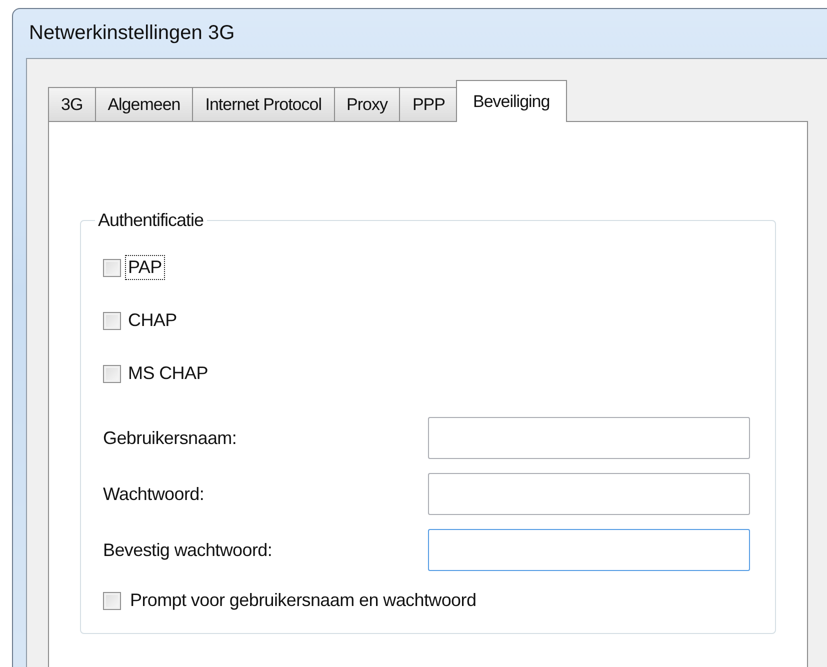 This screenshot has width=827, height=667. What do you see at coordinates (367, 104) in the screenshot?
I see `tab: Proxy` at bounding box center [367, 104].